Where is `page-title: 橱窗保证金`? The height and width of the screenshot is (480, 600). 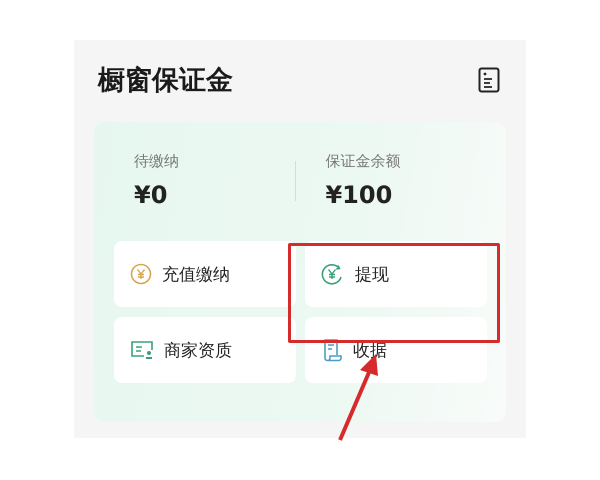 page-title: 橱窗保证金 is located at coordinates (165, 81).